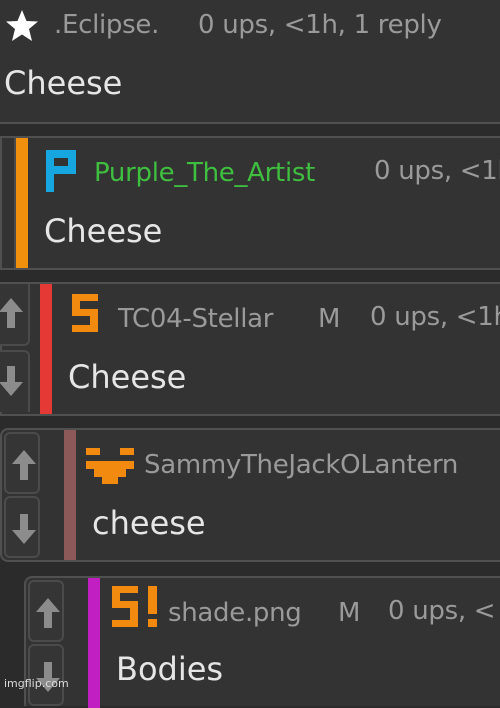 This screenshot has width=500, height=708. What do you see at coordinates (149, 523) in the screenshot?
I see `comment-text: cheese` at bounding box center [149, 523].